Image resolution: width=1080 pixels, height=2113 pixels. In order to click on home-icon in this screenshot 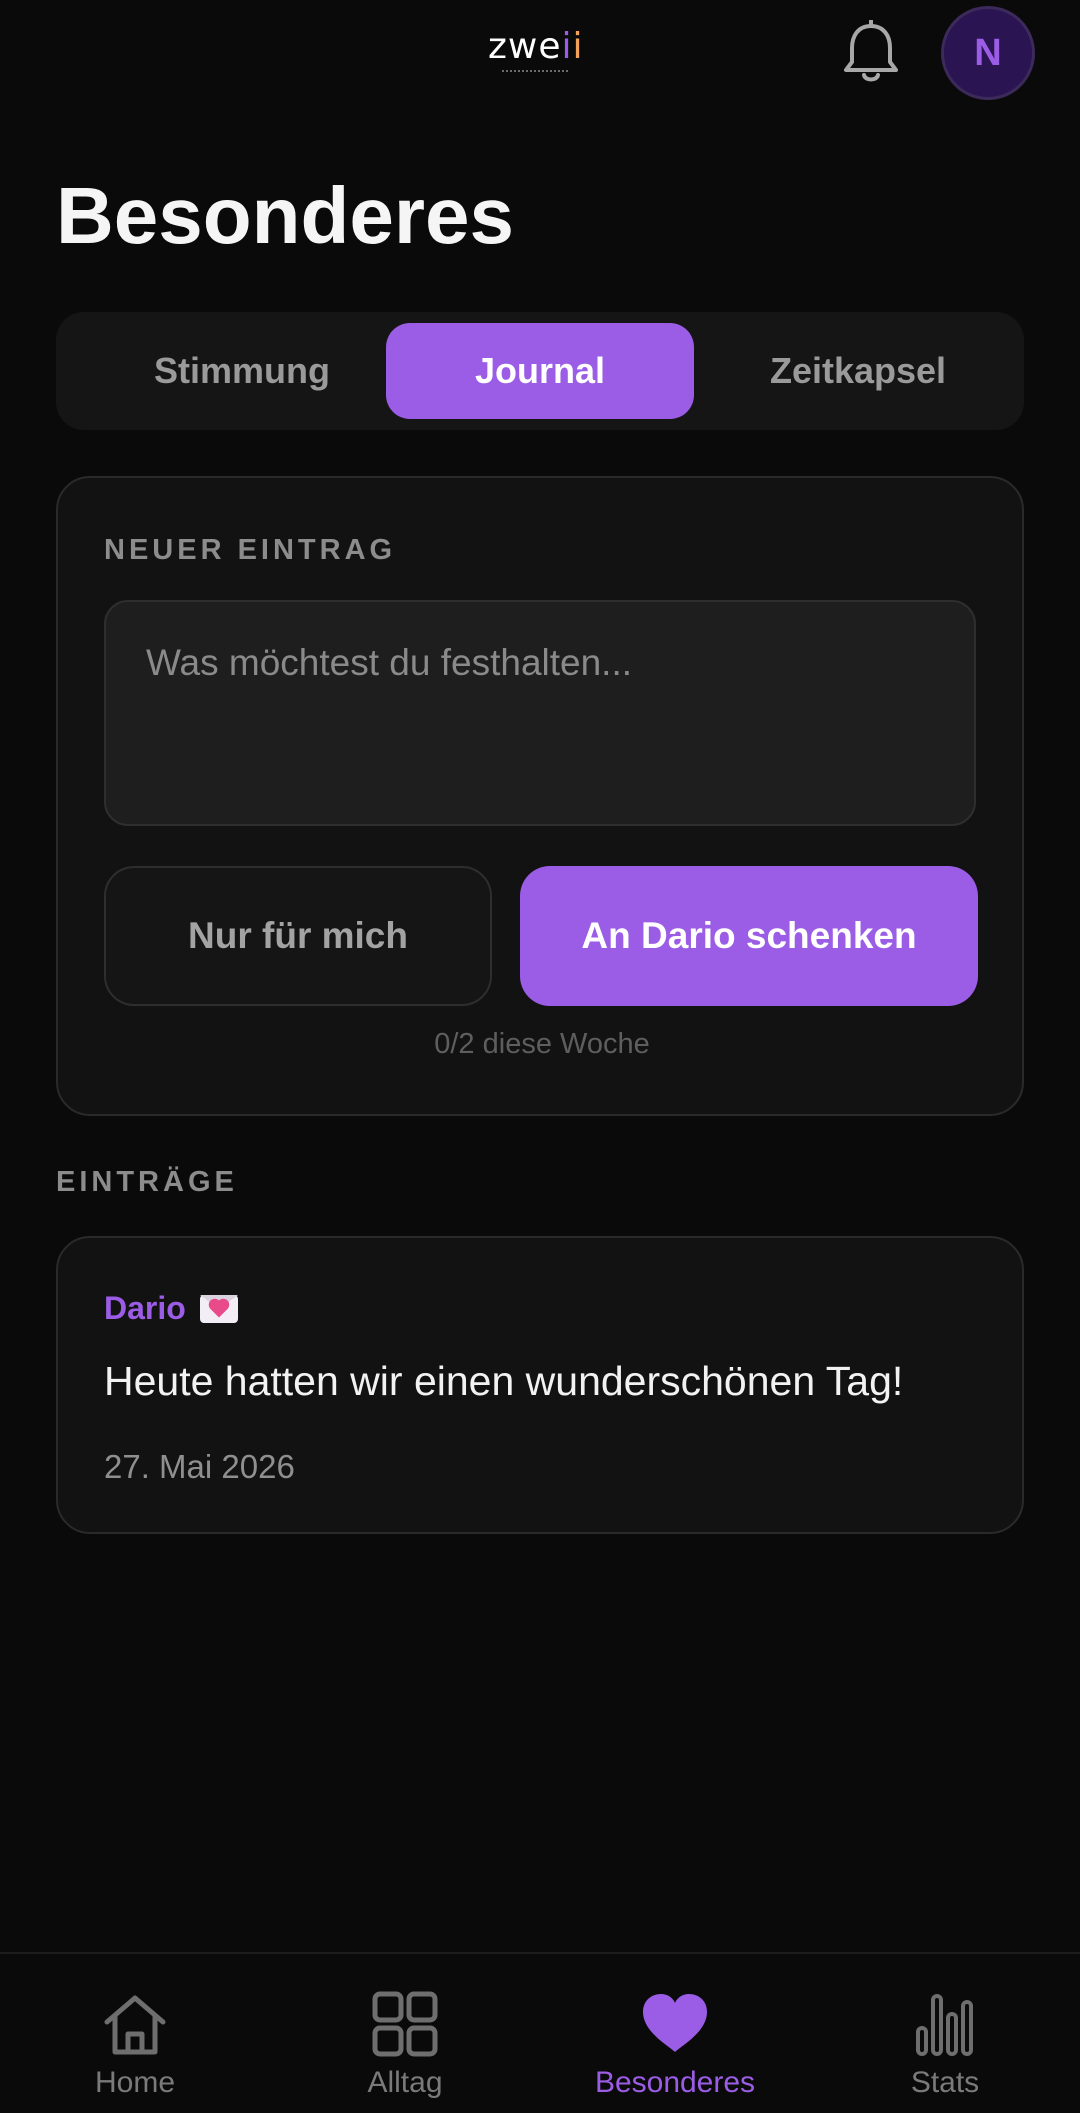, I will do `click(135, 2025)`.